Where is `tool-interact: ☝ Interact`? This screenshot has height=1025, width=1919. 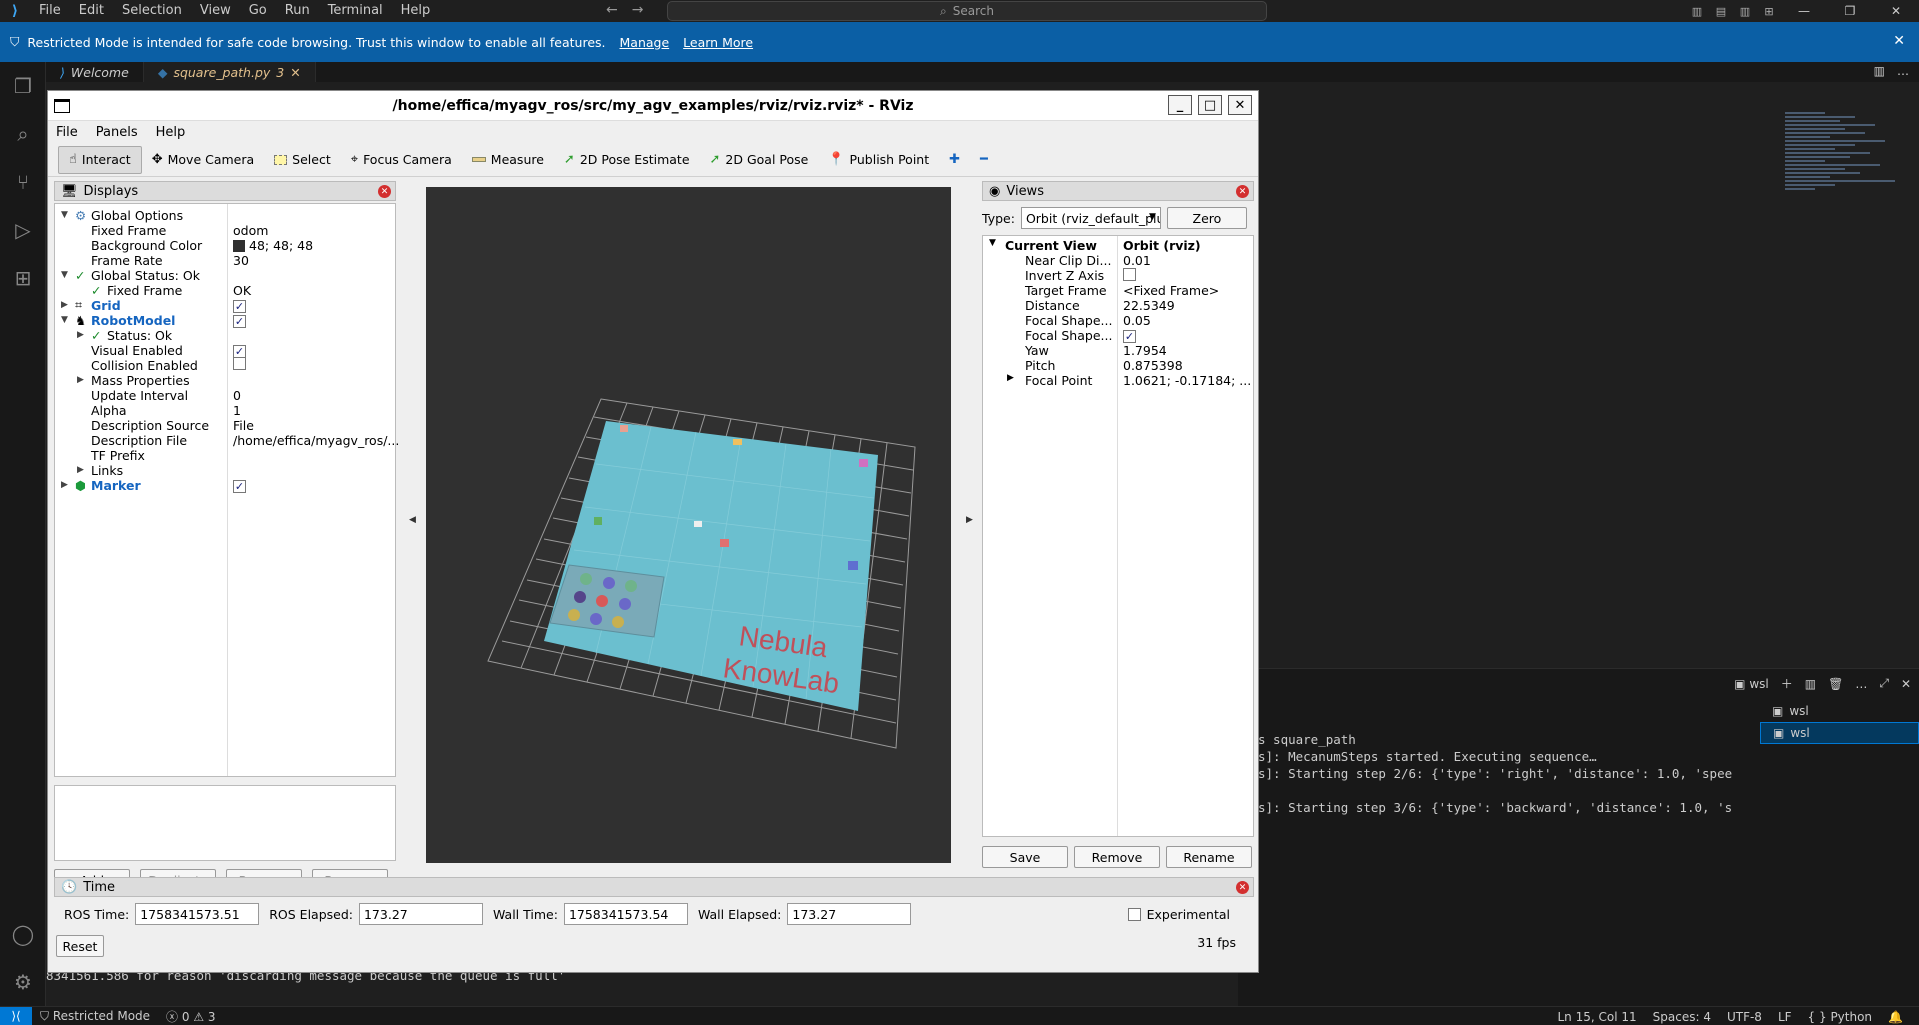 tool-interact: ☝ Interact is located at coordinates (100, 159).